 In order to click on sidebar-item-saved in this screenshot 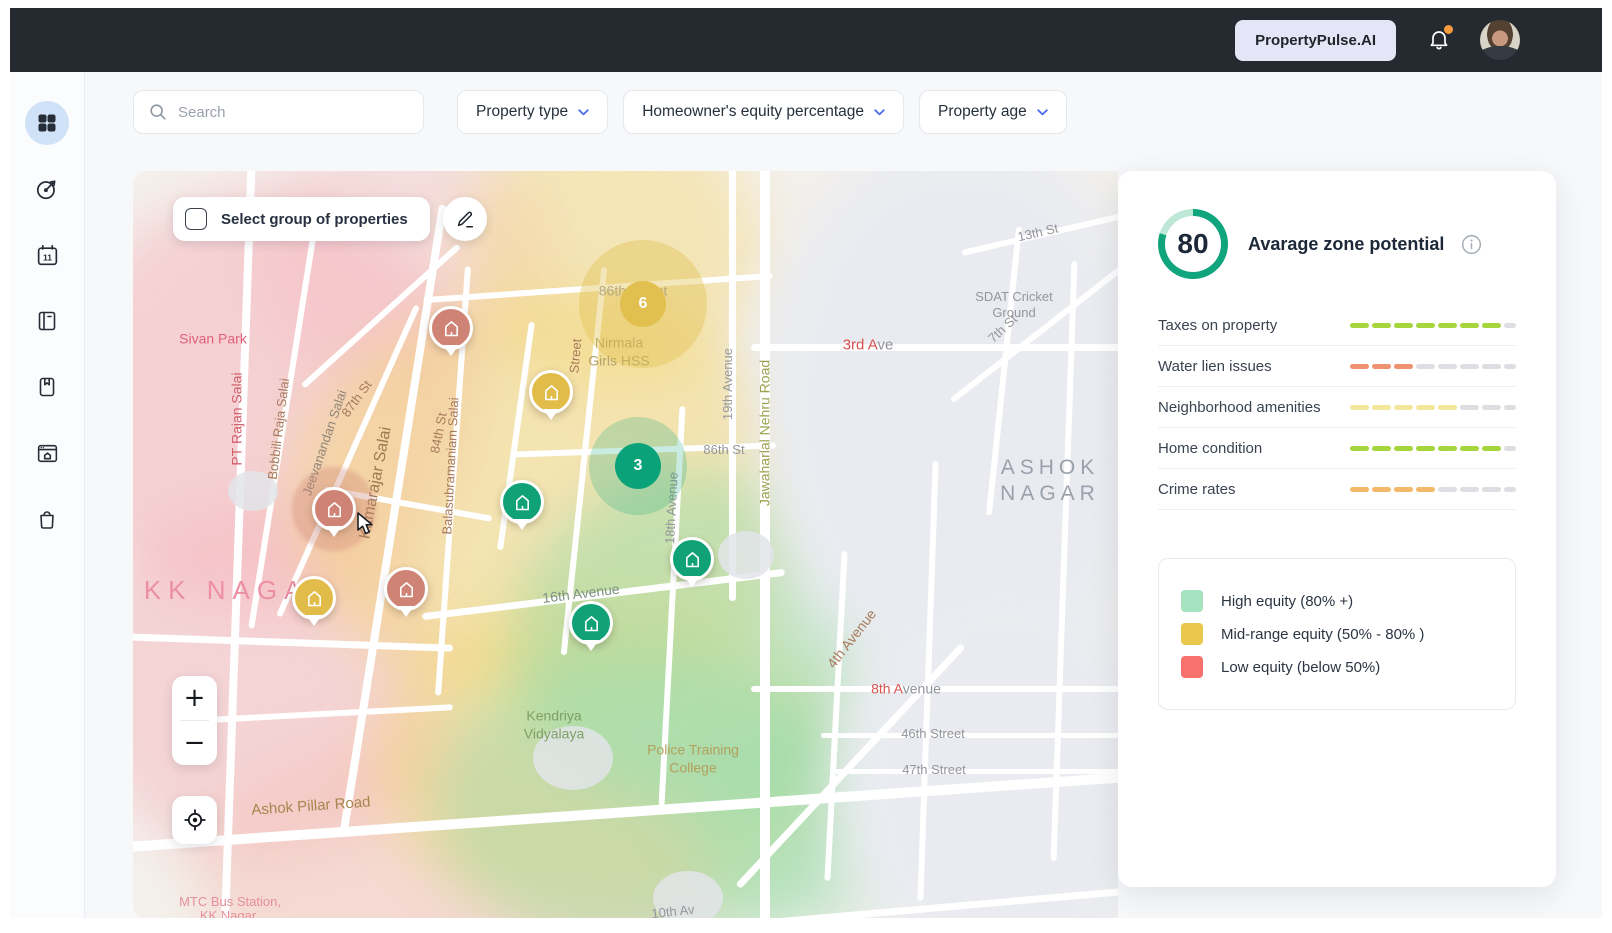, I will do `click(47, 387)`.